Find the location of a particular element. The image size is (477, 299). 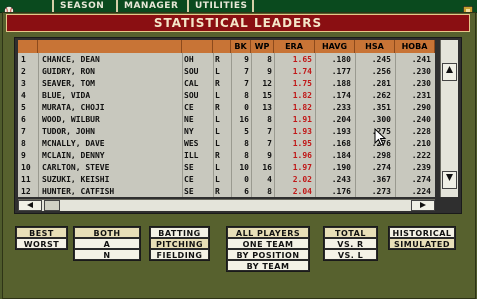

page-title: STATISTICAL LEADERS is located at coordinates (238, 23).